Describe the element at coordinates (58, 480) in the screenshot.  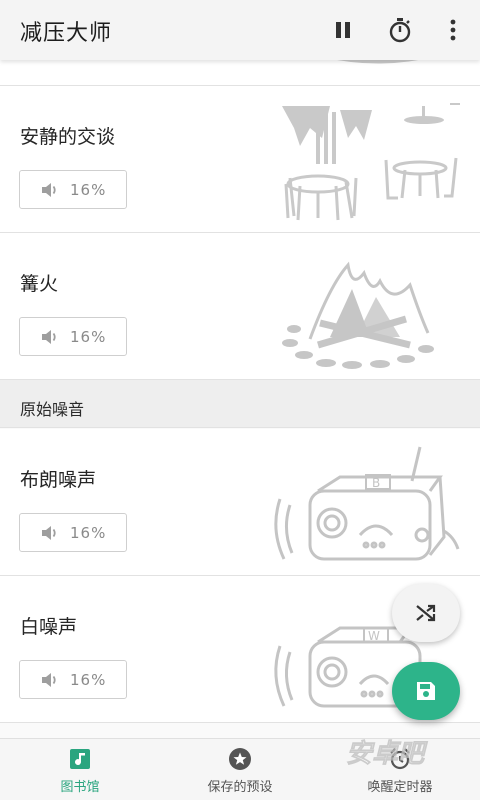
I see `sound-name: 布朗噪声` at that location.